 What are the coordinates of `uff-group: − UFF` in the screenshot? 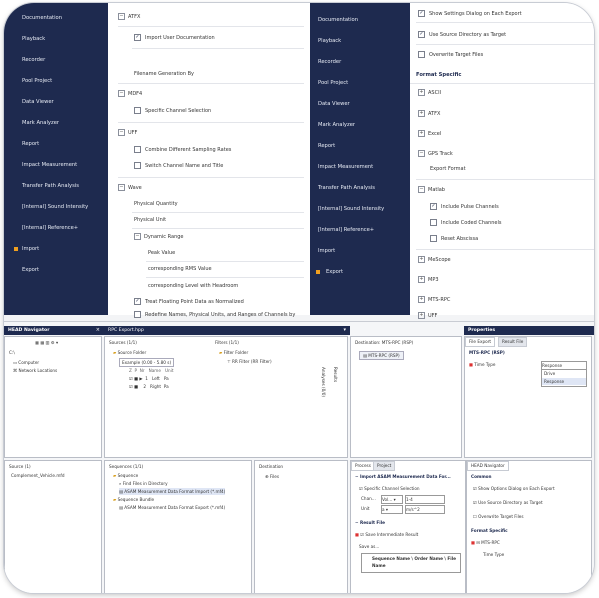 It's located at (127, 133).